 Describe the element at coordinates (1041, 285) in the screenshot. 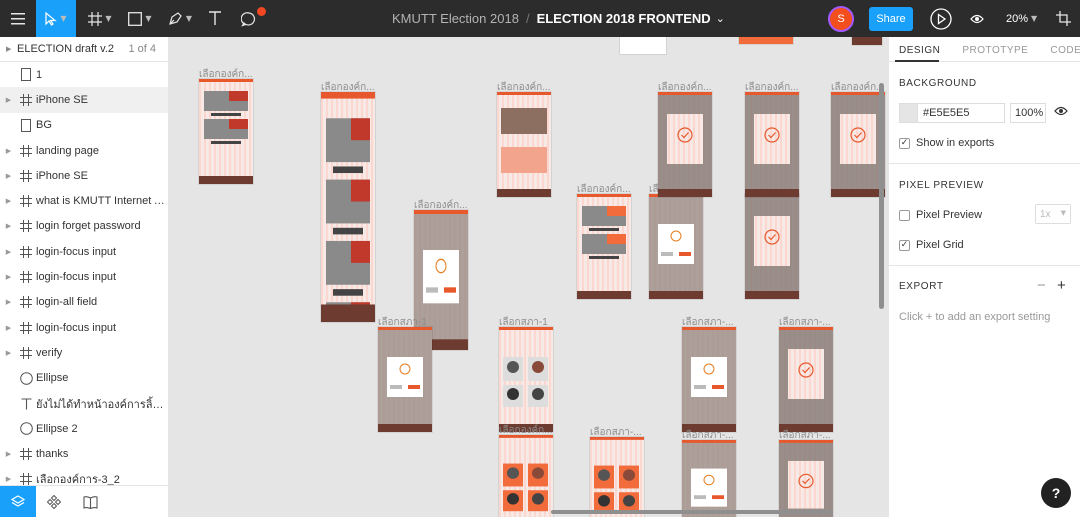

I see `remove-export-button: −` at that location.